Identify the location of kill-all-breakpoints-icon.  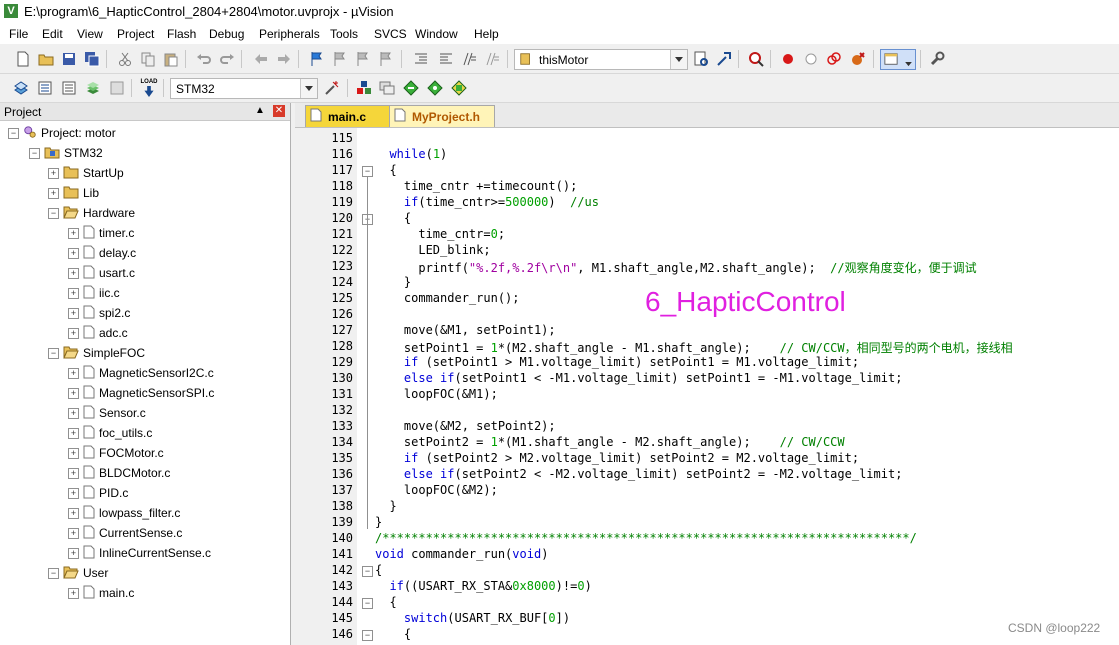
(858, 59).